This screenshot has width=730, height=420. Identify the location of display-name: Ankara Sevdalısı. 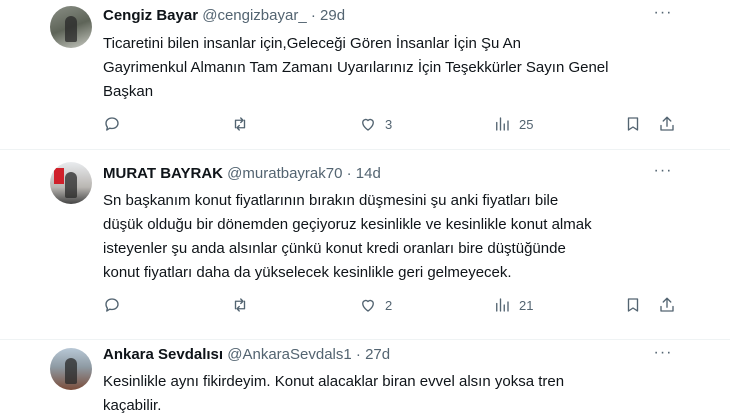
(163, 354).